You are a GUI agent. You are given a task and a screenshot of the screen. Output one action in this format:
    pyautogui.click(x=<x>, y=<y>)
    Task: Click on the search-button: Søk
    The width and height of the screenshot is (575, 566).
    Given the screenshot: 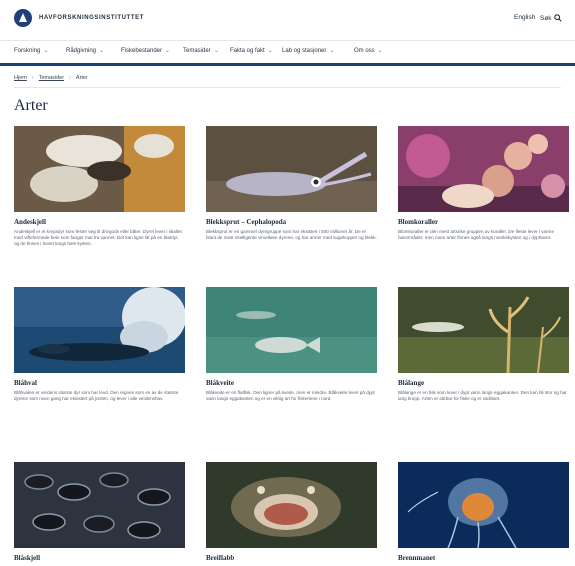 What is the action you would take?
    pyautogui.click(x=551, y=18)
    